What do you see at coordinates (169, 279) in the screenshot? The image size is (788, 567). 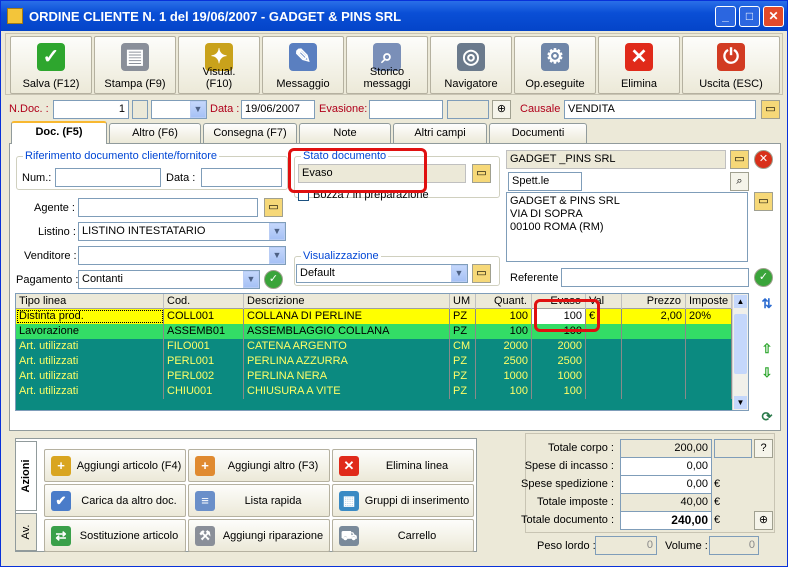 I see `pagamento-select: Contanti ▼` at bounding box center [169, 279].